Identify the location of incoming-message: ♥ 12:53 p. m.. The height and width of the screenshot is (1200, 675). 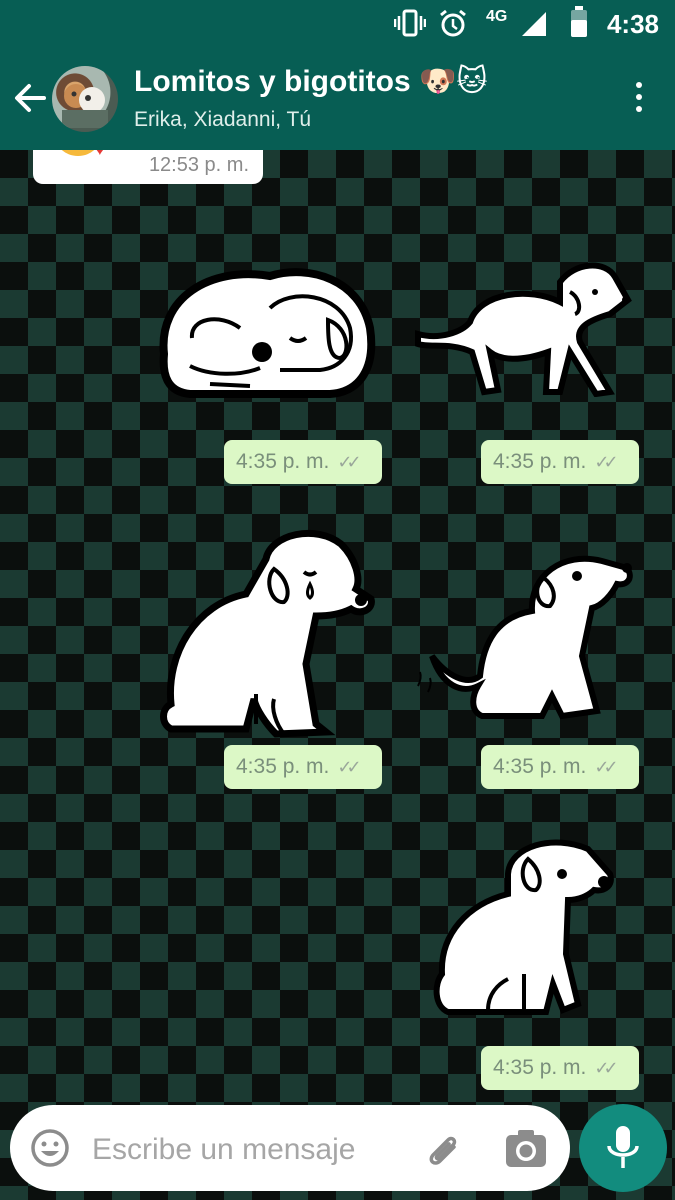
(148, 167).